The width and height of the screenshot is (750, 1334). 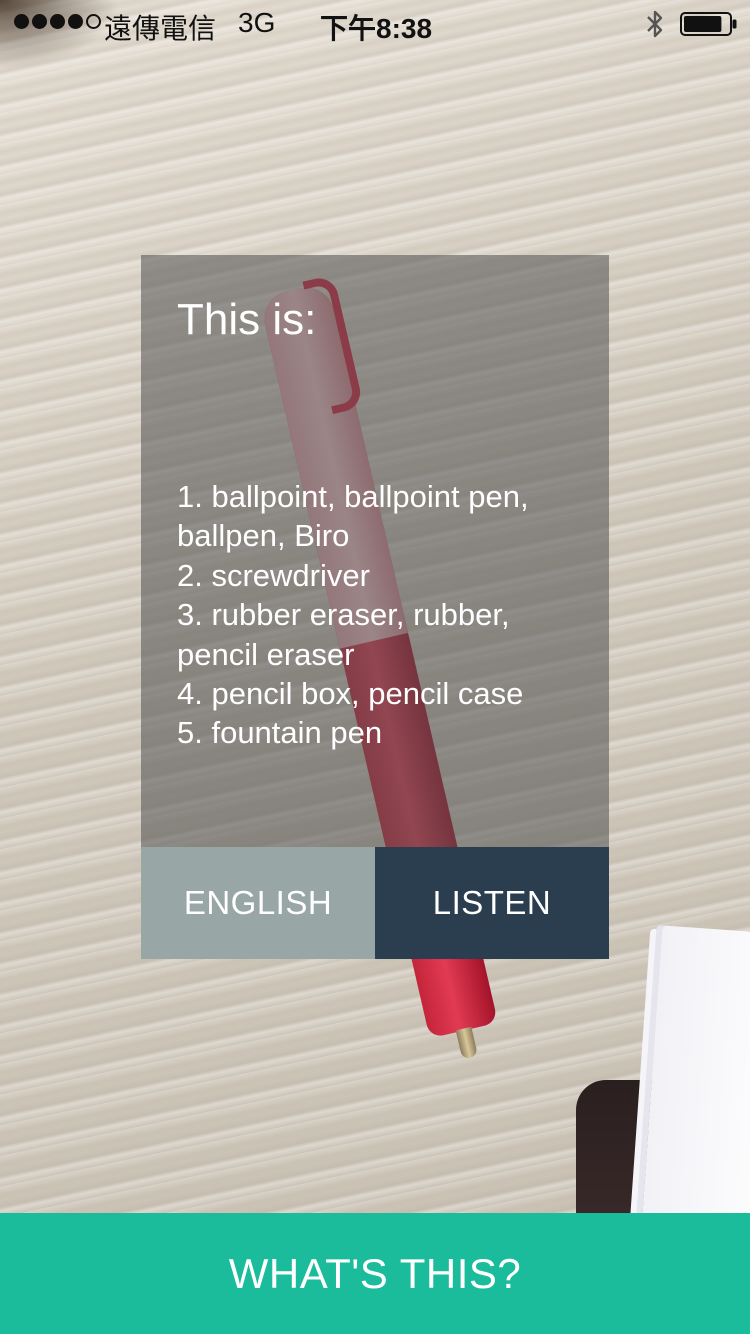 I want to click on whats-this-button: WHAT'S THIS?, so click(x=375, y=1273).